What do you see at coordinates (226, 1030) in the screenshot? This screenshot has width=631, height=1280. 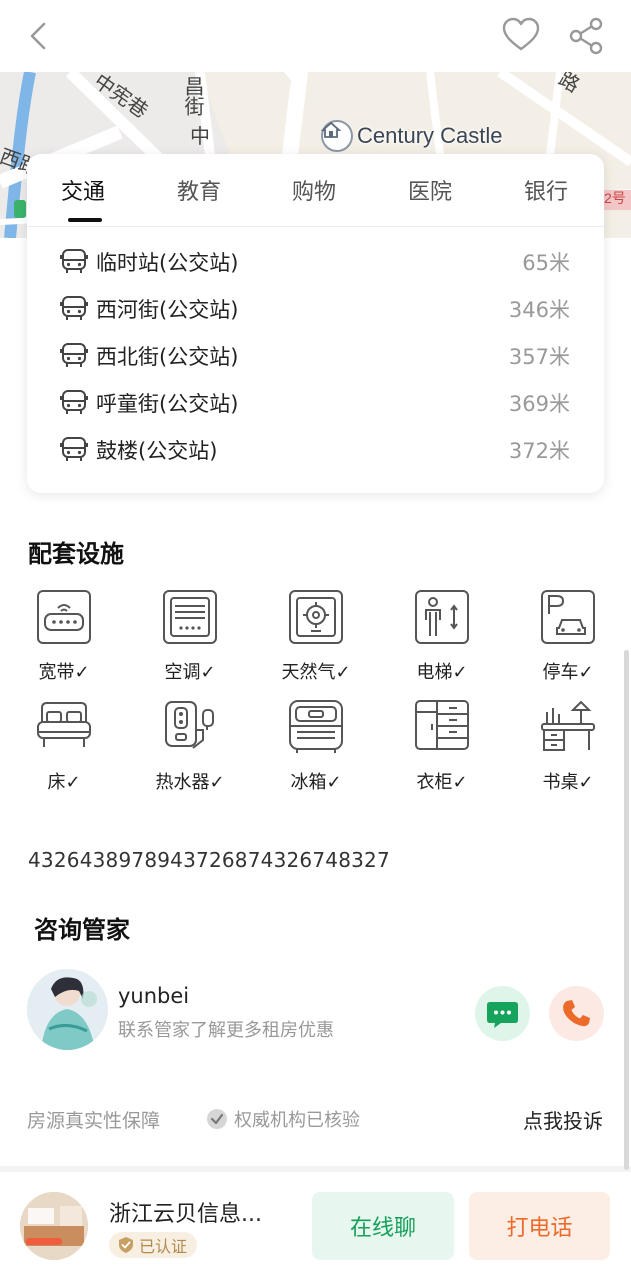 I see `agent-subtitle: 联系管家了解更多租房优惠` at bounding box center [226, 1030].